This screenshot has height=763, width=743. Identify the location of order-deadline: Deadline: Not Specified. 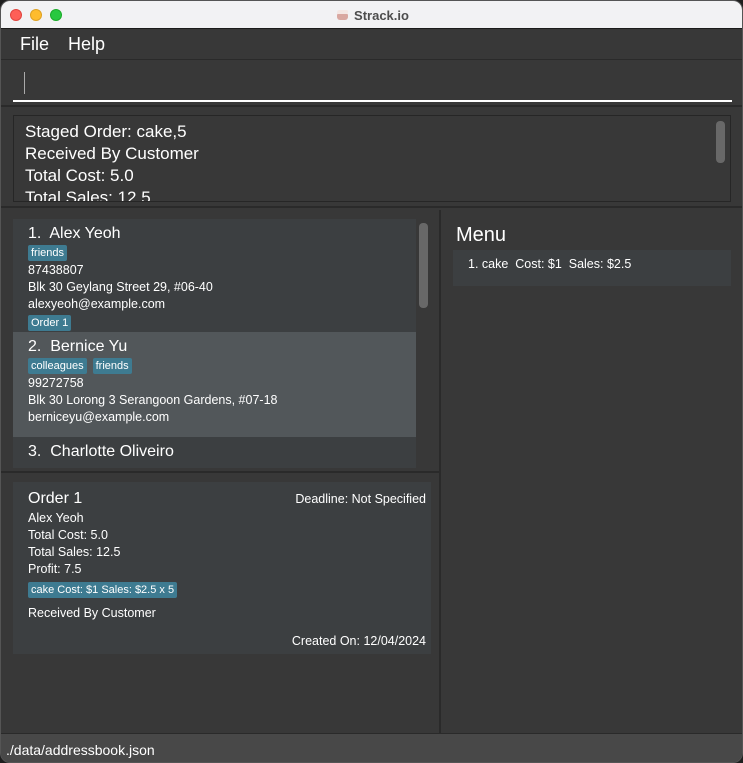
(360, 499).